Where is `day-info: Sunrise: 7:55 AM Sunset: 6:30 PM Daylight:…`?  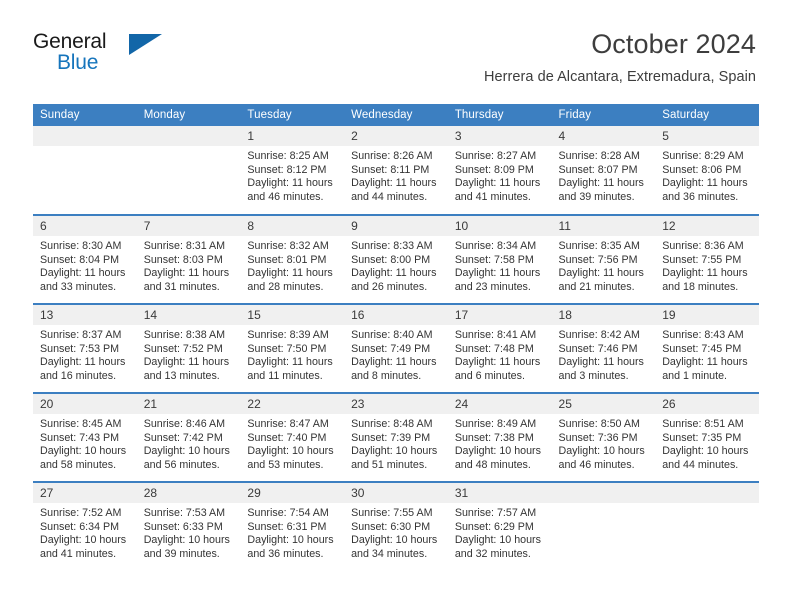 day-info: Sunrise: 7:55 AM Sunset: 6:30 PM Daylight:… is located at coordinates (396, 532).